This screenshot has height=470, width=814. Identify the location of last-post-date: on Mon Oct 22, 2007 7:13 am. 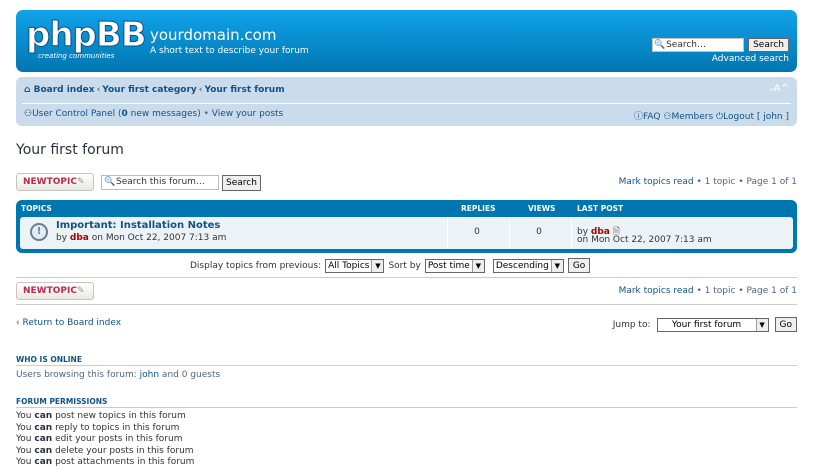
(644, 240).